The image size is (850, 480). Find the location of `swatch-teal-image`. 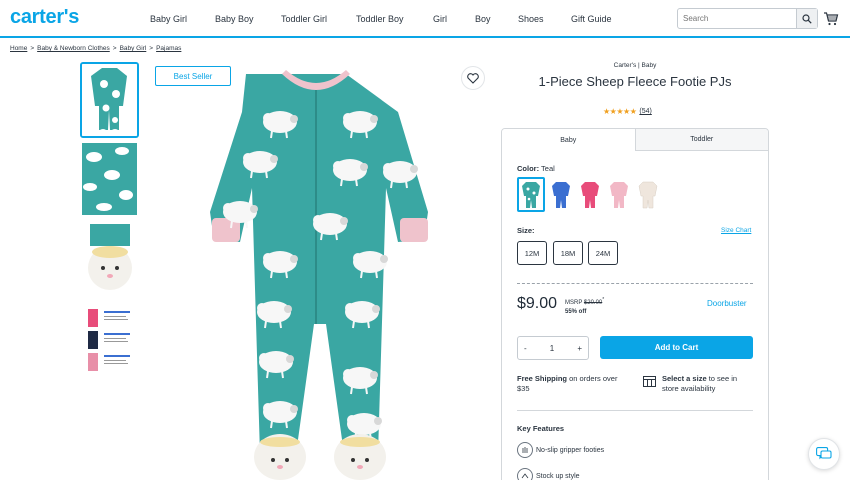

swatch-teal-image is located at coordinates (531, 194).